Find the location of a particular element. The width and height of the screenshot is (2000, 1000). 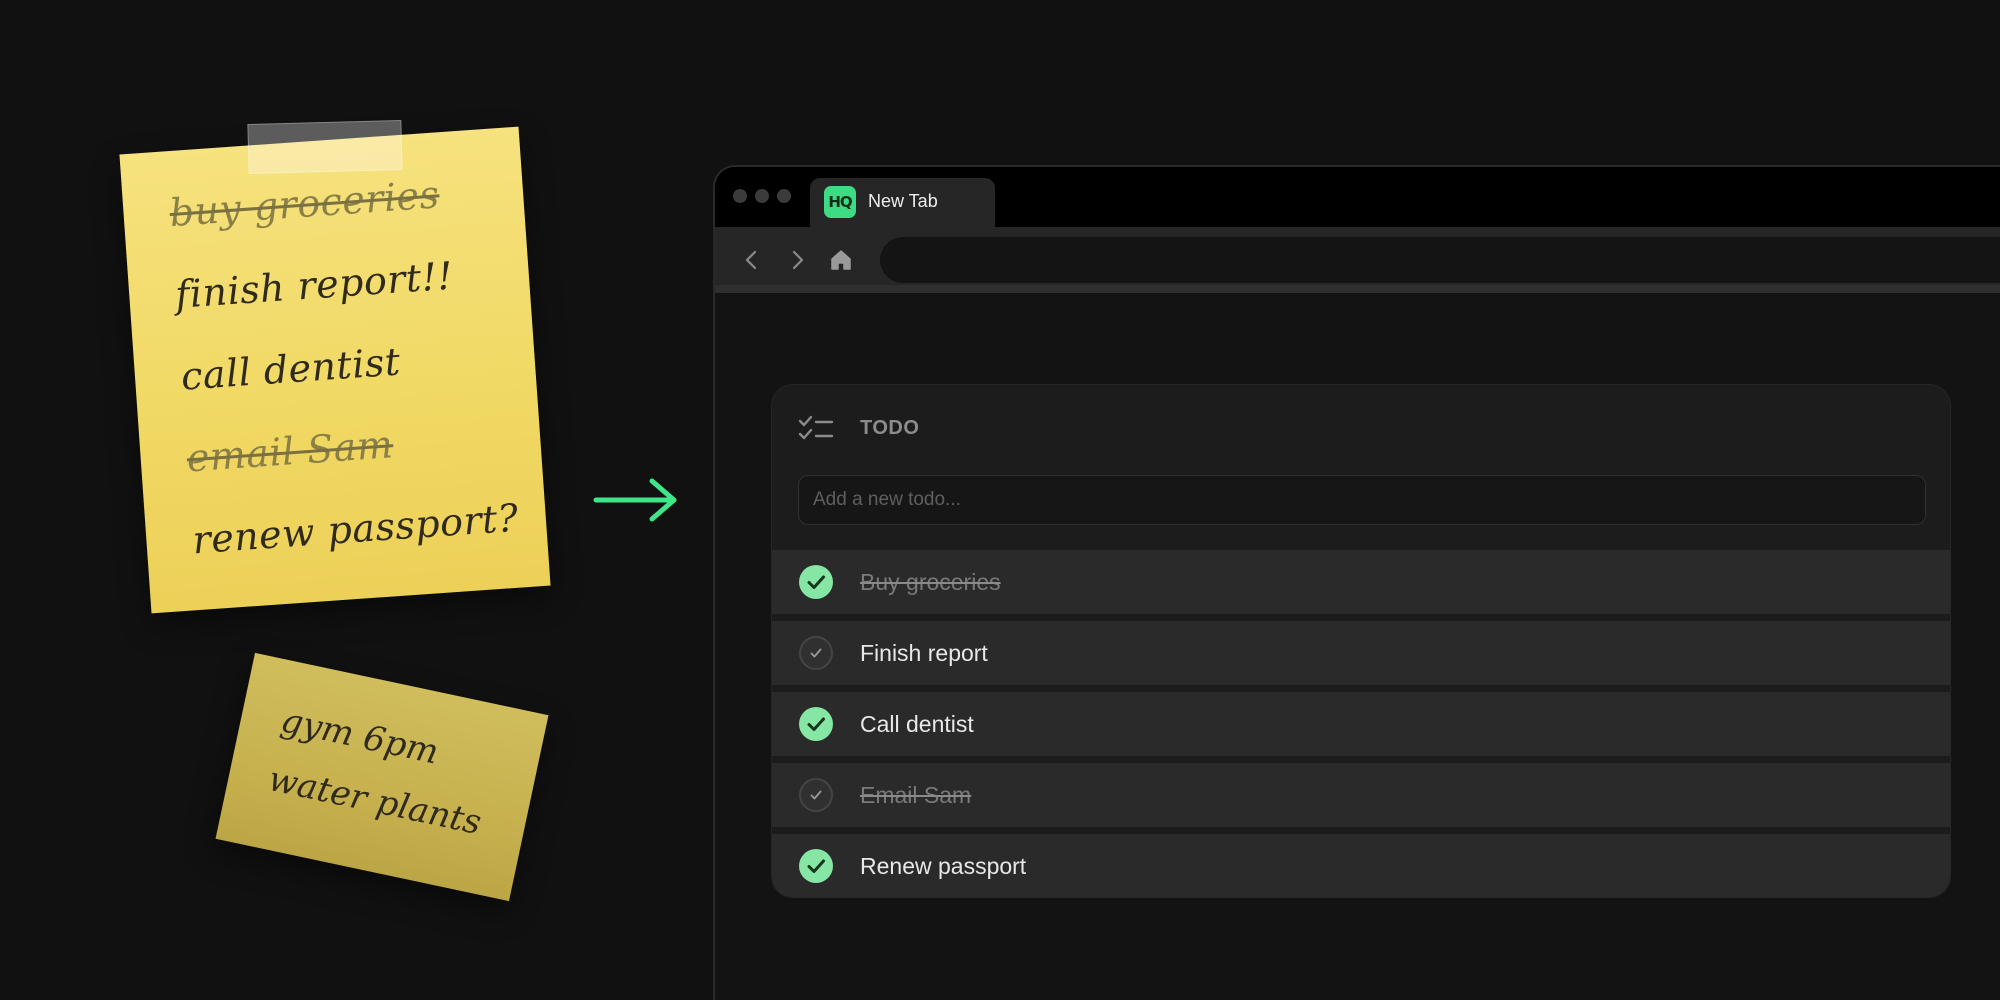

tab-new-tab: HQ New Tab is located at coordinates (902, 202).